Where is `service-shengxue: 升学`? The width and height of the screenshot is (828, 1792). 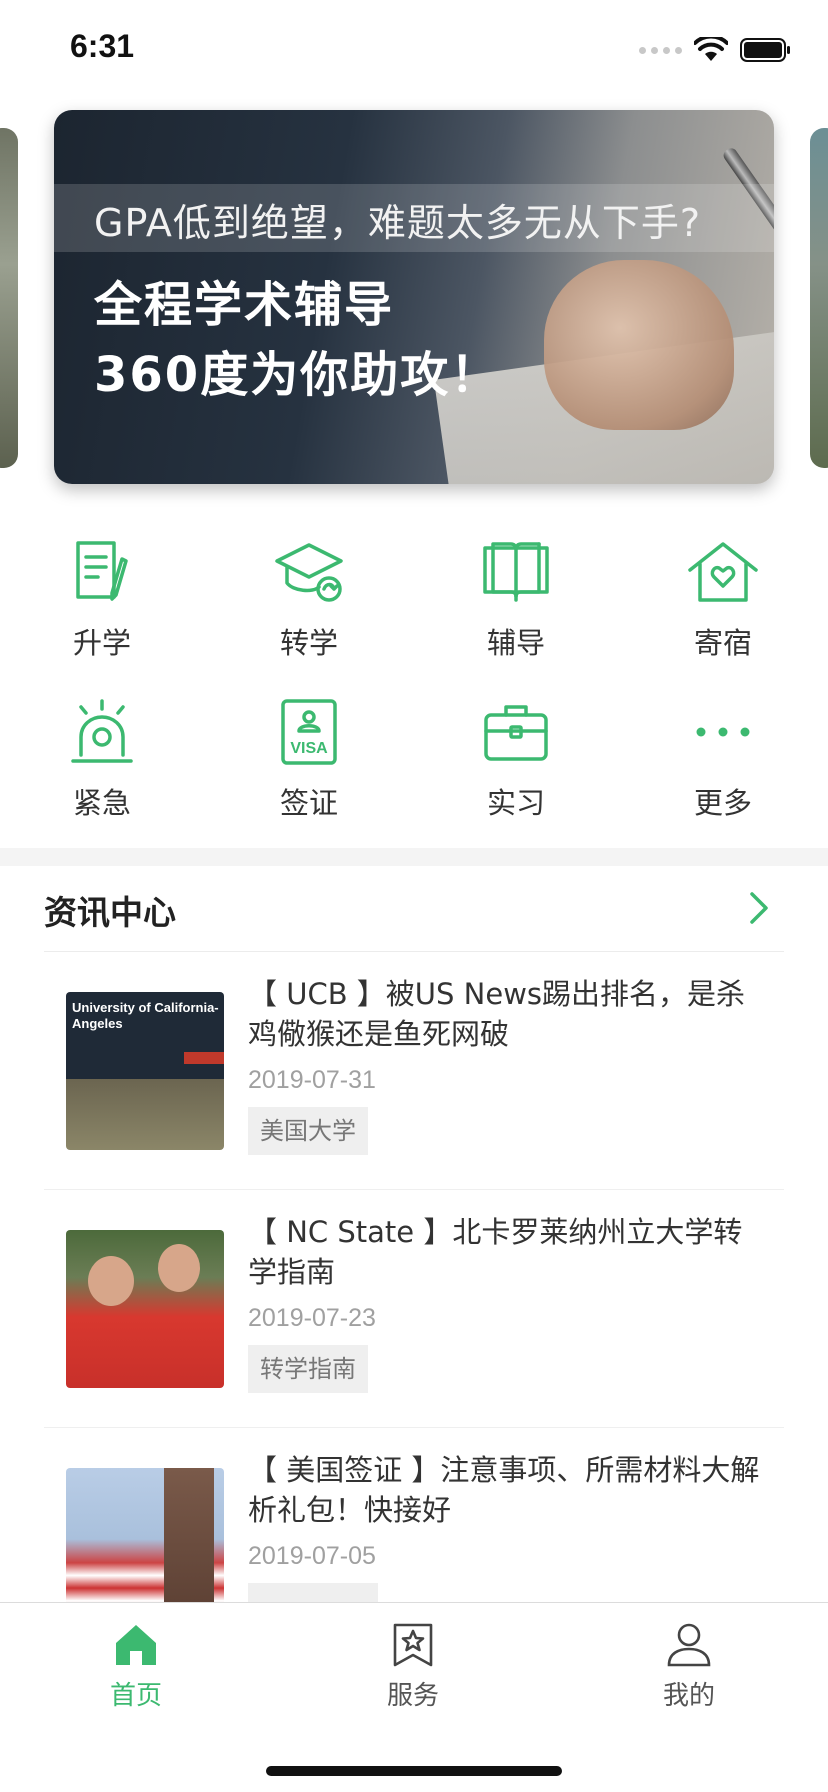 service-shengxue: 升学 is located at coordinates (102, 602).